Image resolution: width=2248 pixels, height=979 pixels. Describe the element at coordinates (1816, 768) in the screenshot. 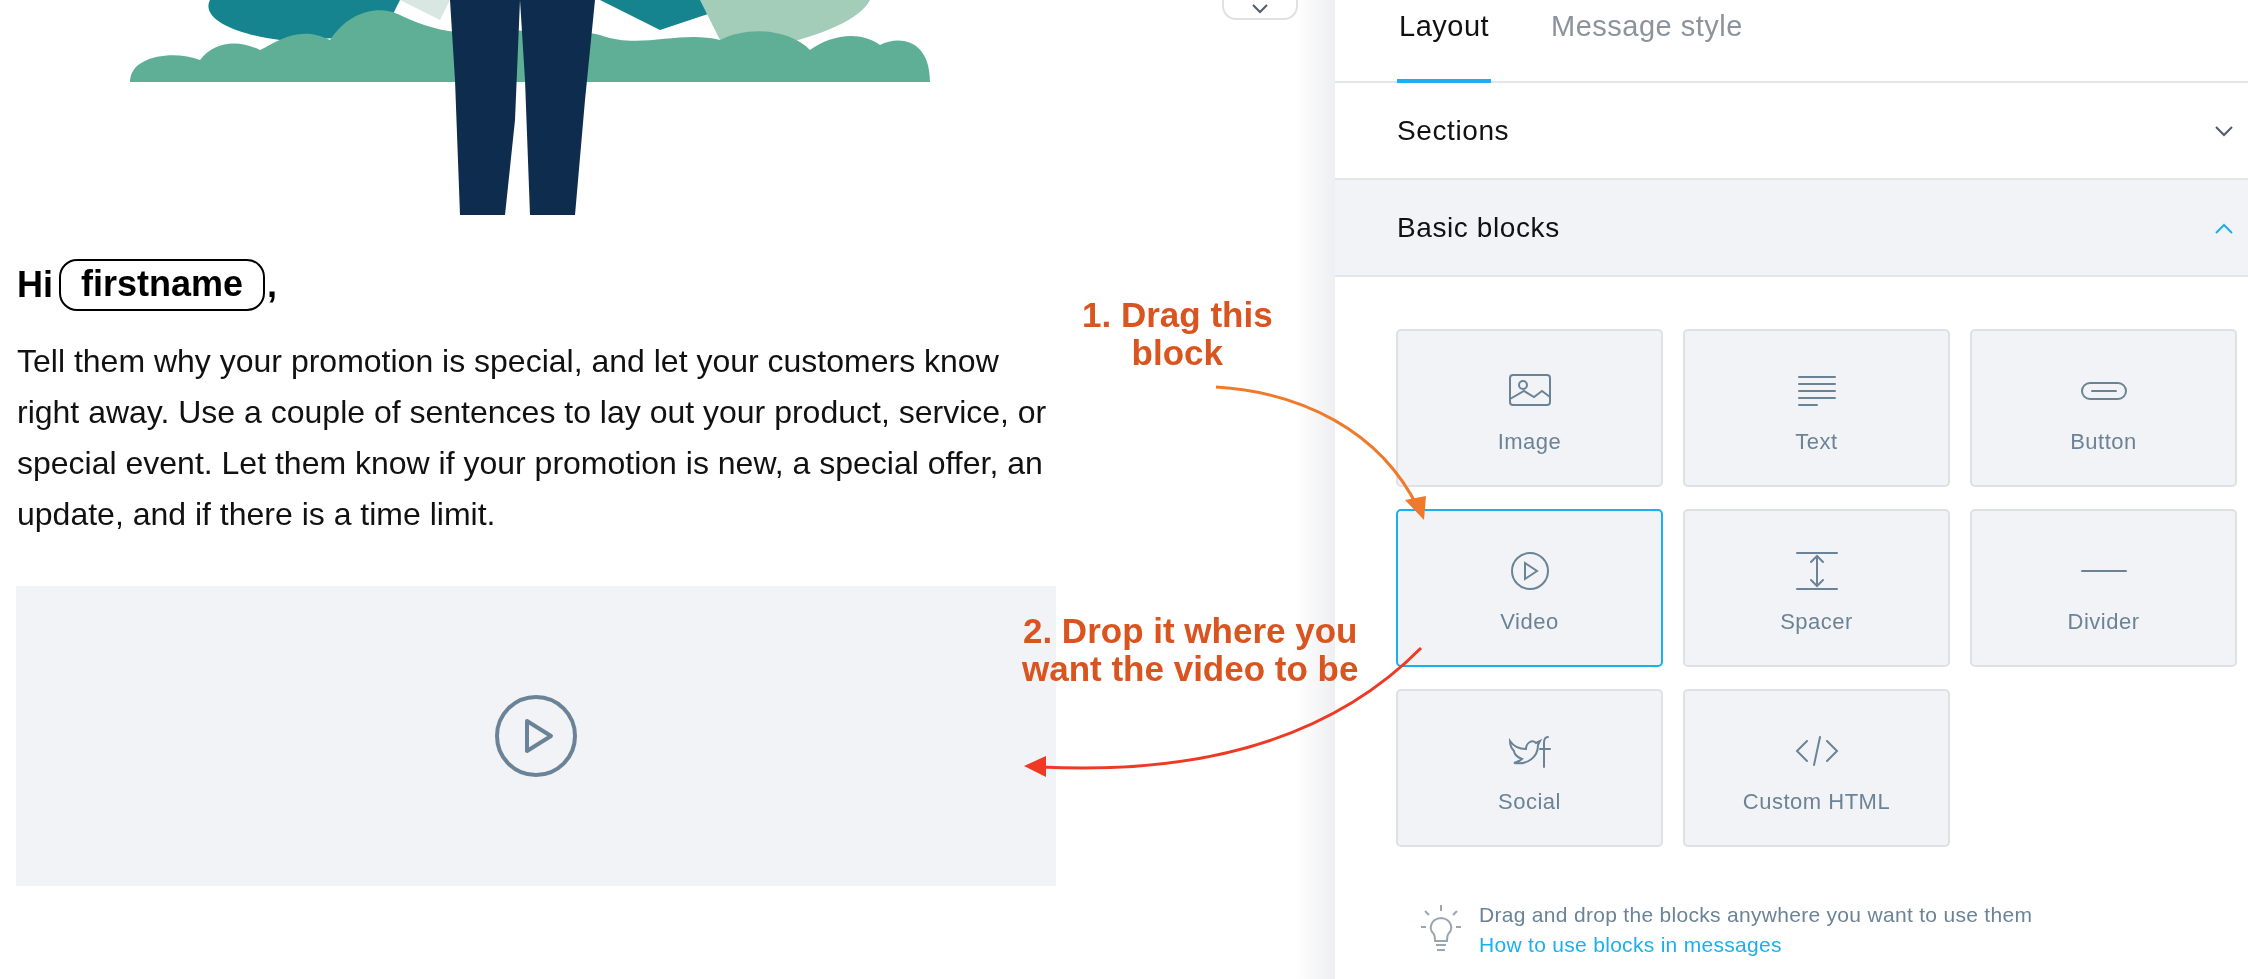

I see `block-tile: Custom HTML` at that location.